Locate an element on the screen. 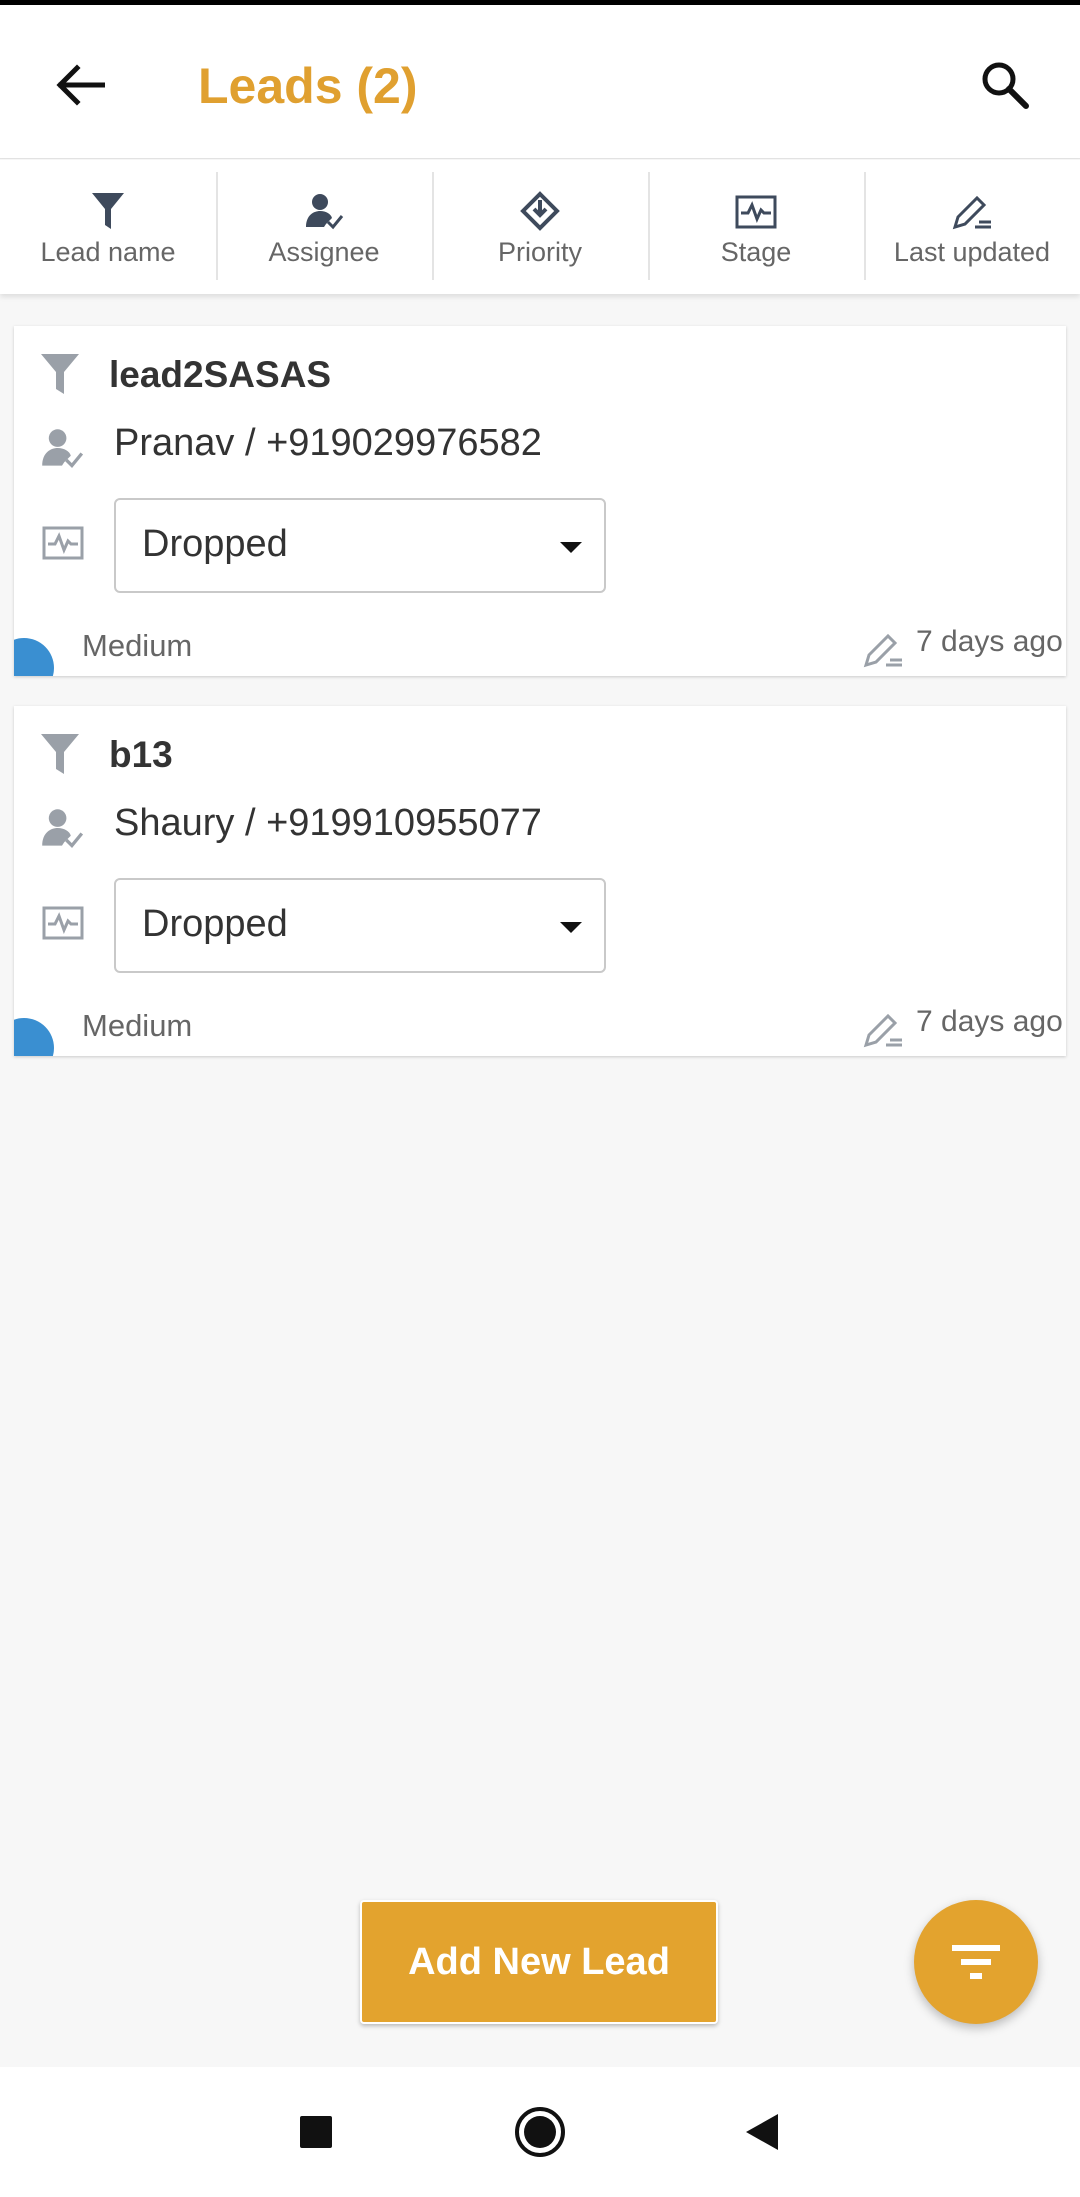  sort-stage: Stage is located at coordinates (756, 227).